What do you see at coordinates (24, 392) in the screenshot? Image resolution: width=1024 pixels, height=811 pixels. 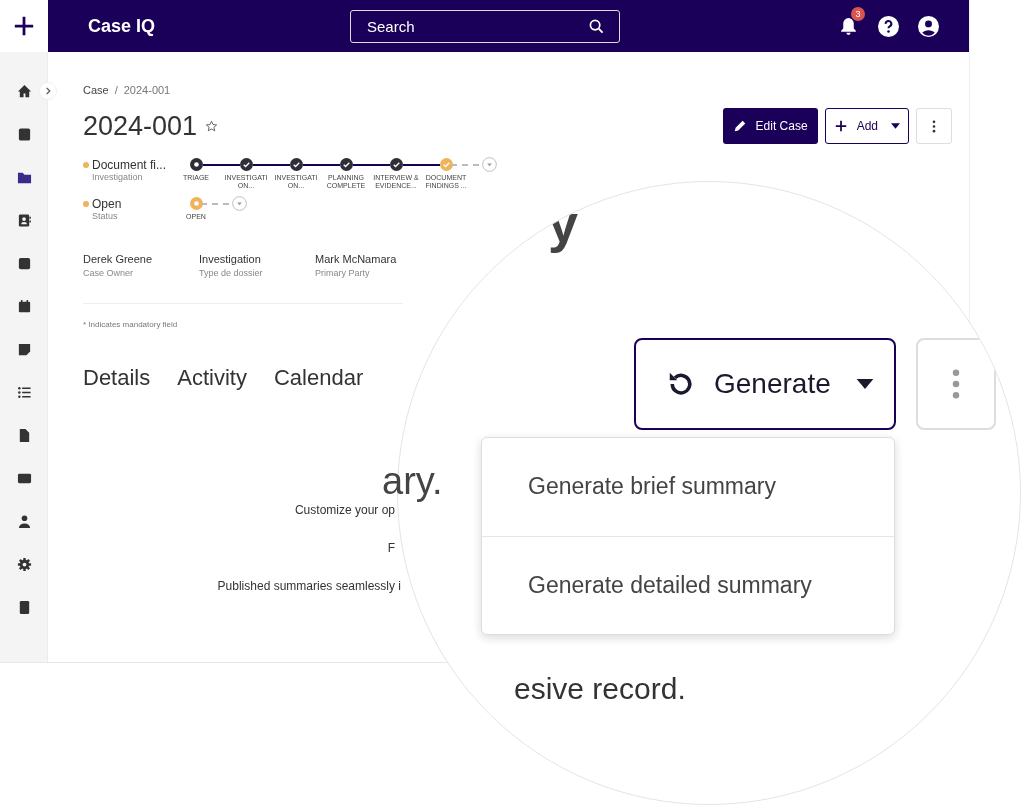 I see `list-icon` at bounding box center [24, 392].